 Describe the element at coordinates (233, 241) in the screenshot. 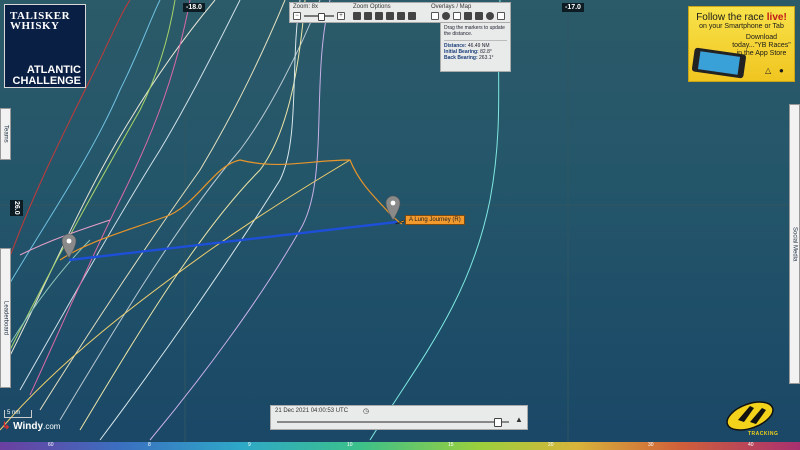

I see `measure-line` at that location.